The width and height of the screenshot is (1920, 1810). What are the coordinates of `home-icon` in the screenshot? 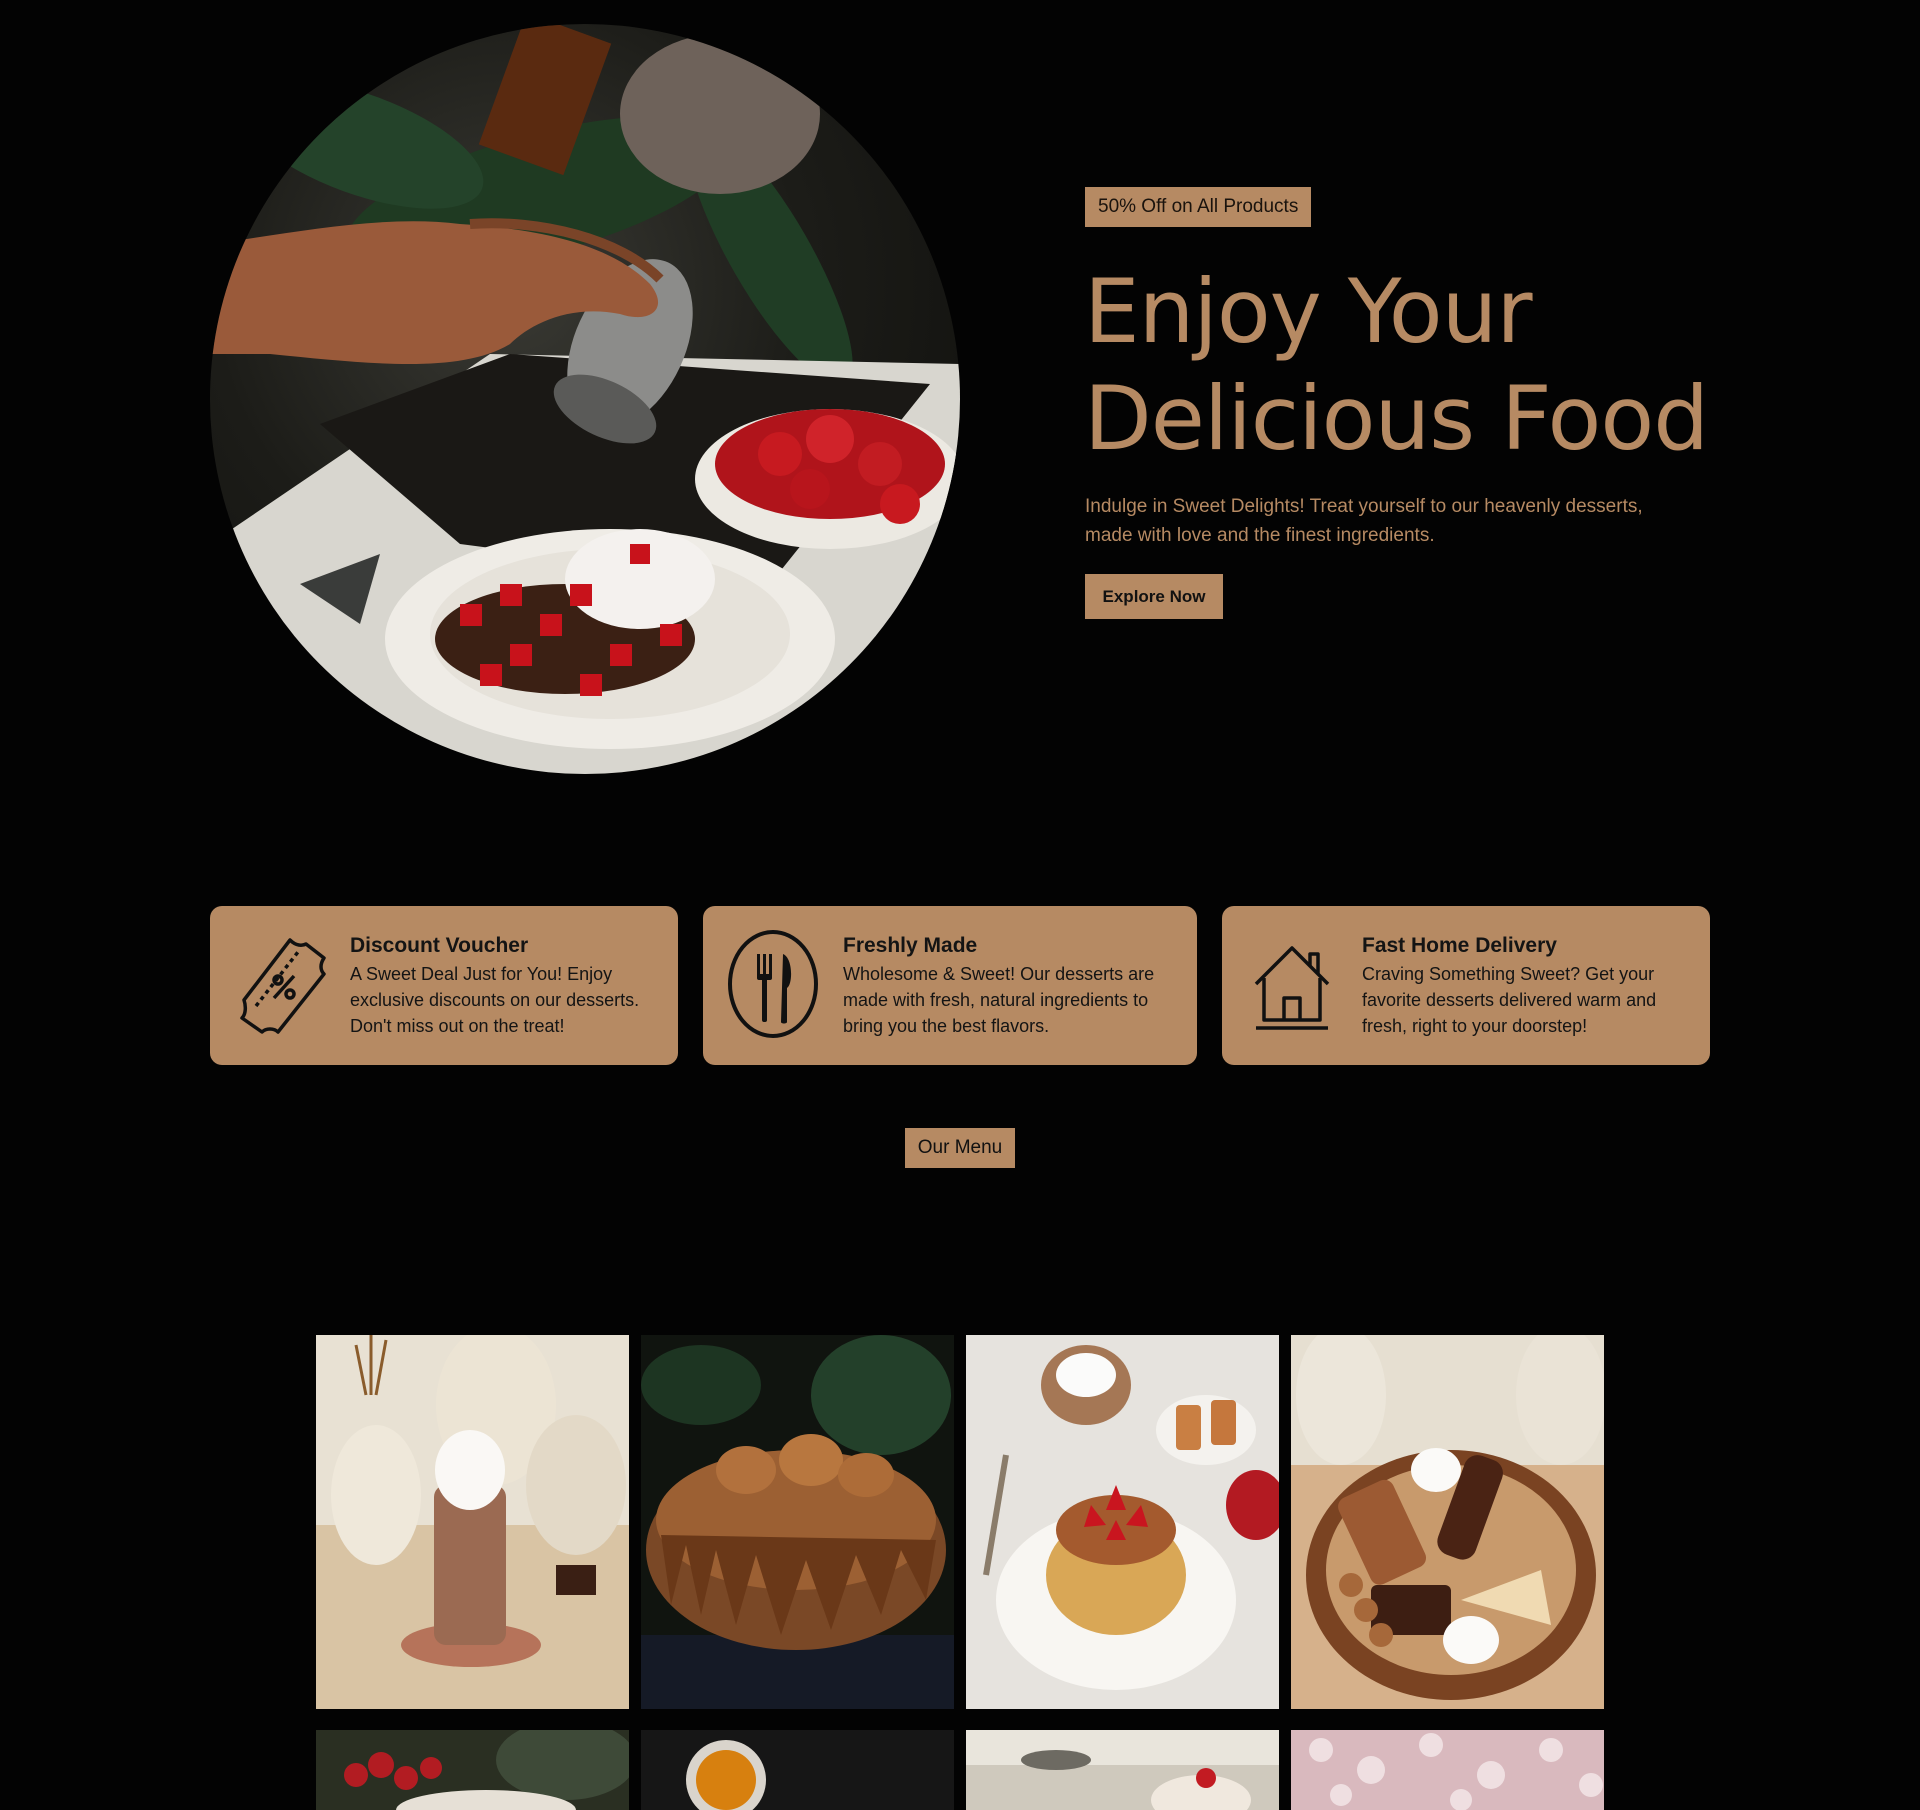 It's located at (1292, 984).